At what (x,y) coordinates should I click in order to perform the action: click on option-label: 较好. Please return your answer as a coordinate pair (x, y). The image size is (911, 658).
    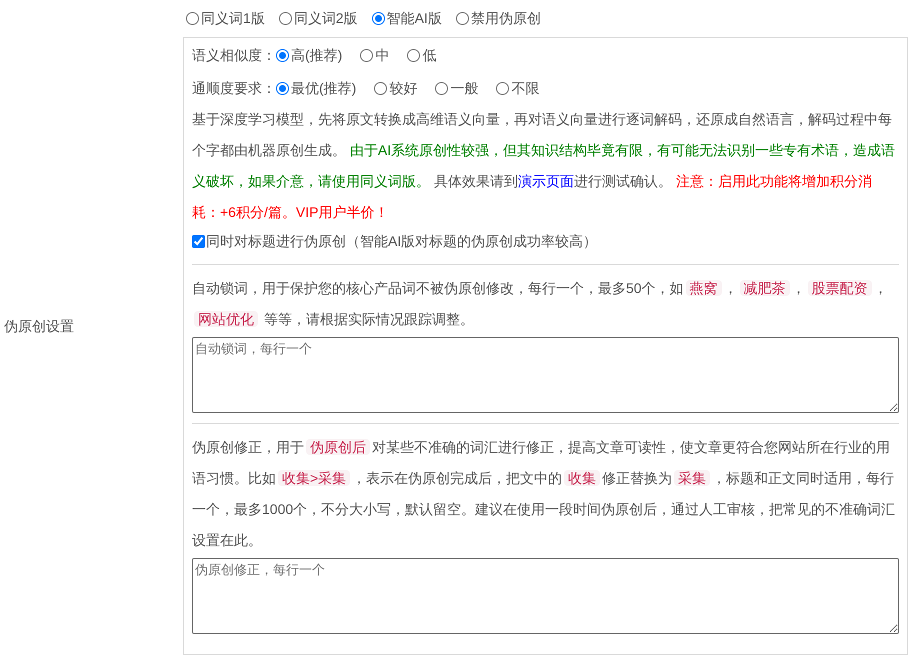
    Looking at the image, I should click on (403, 88).